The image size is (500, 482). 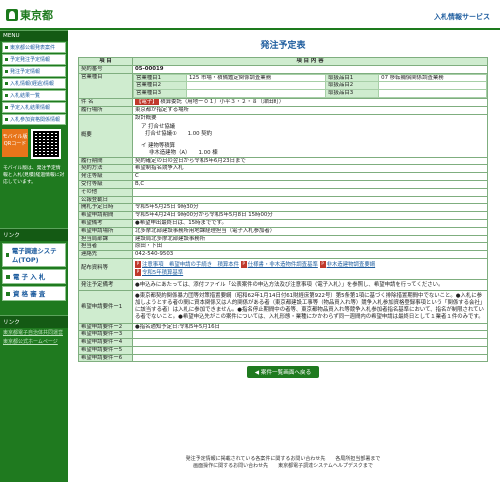 What do you see at coordinates (29, 277) in the screenshot?
I see `sidebar-item-label: 電 子 入 札` at bounding box center [29, 277].